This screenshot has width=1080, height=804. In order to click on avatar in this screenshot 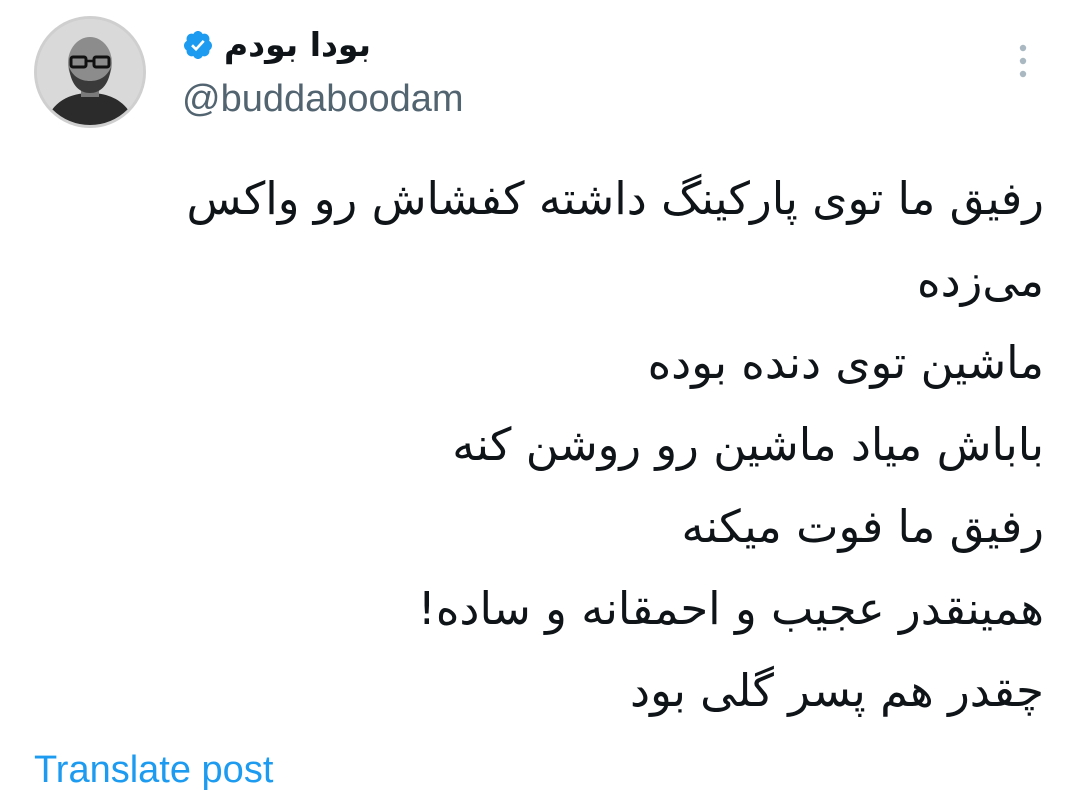, I will do `click(90, 72)`.